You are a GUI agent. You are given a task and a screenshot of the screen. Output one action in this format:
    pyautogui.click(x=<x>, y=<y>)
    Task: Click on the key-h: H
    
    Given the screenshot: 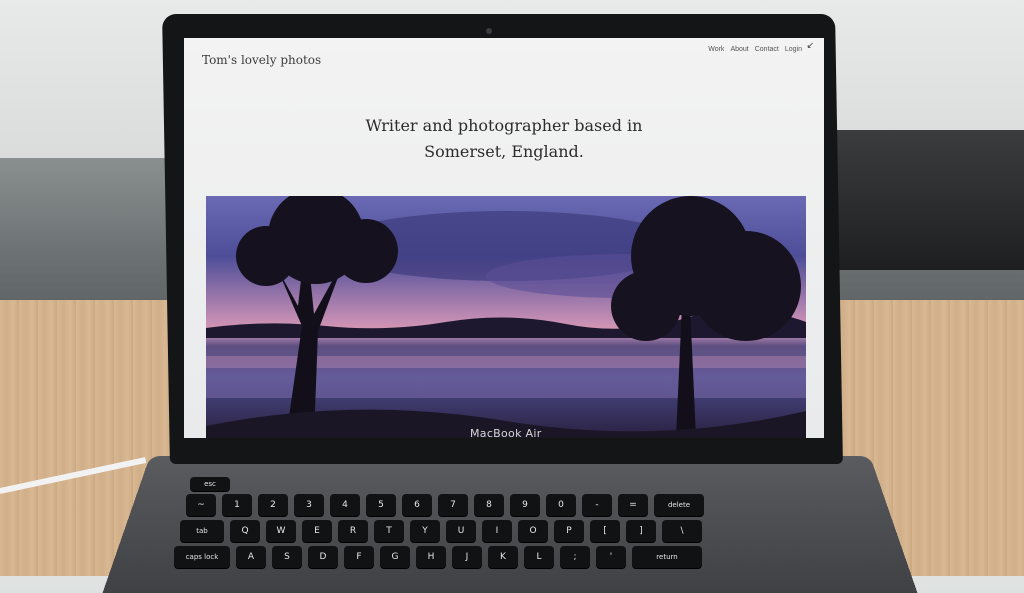 What is the action you would take?
    pyautogui.click(x=431, y=557)
    